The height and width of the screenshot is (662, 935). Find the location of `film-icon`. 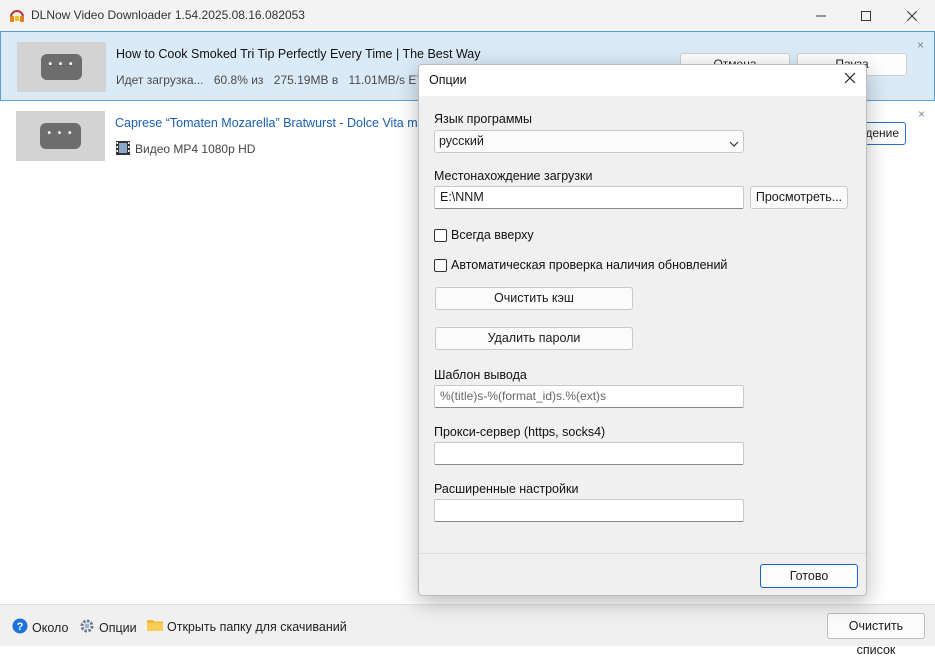

film-icon is located at coordinates (123, 149).